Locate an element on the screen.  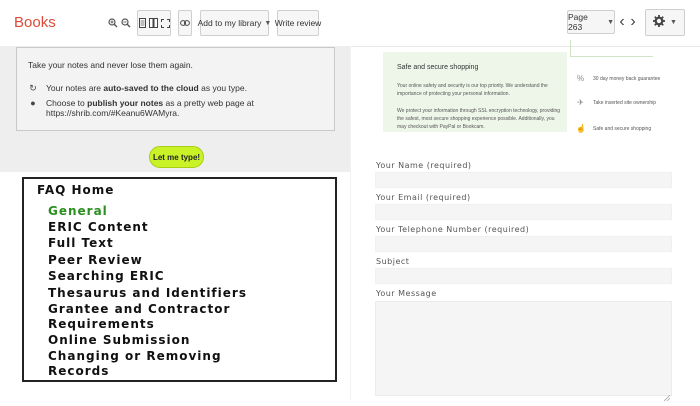
notes-publish-bold: publish your notes is located at coordinates (125, 103).